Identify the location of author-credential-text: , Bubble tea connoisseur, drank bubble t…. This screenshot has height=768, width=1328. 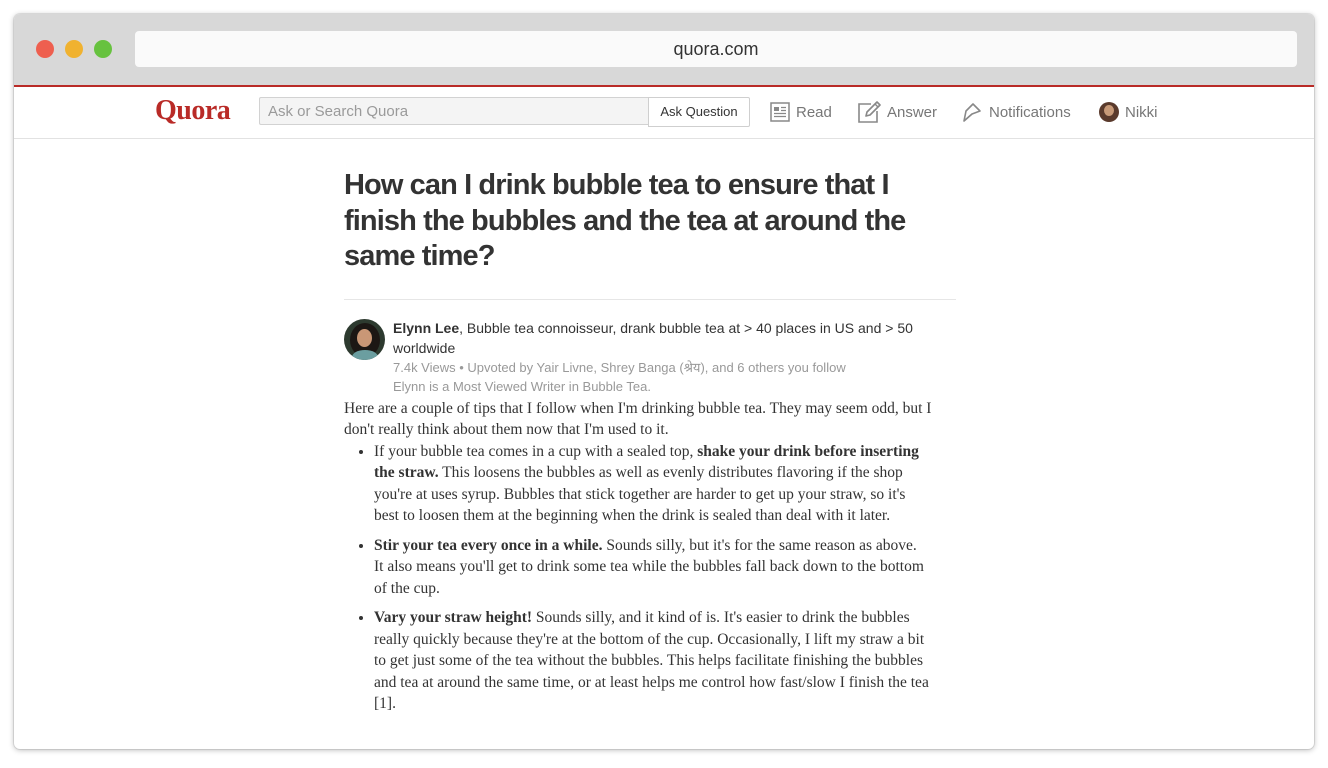
(653, 337).